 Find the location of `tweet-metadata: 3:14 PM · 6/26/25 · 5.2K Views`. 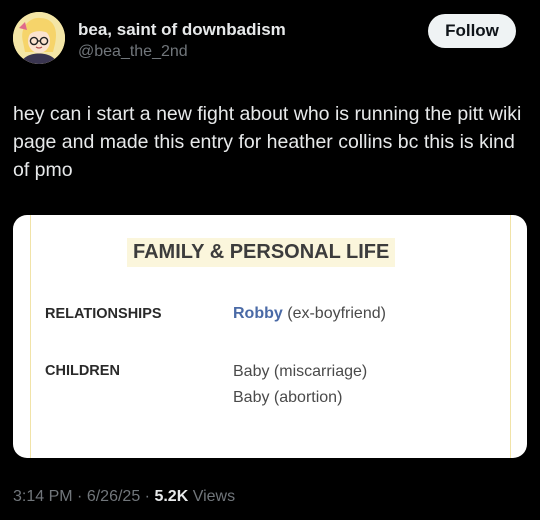

tweet-metadata: 3:14 PM · 6/26/25 · 5.2K Views is located at coordinates (124, 497).